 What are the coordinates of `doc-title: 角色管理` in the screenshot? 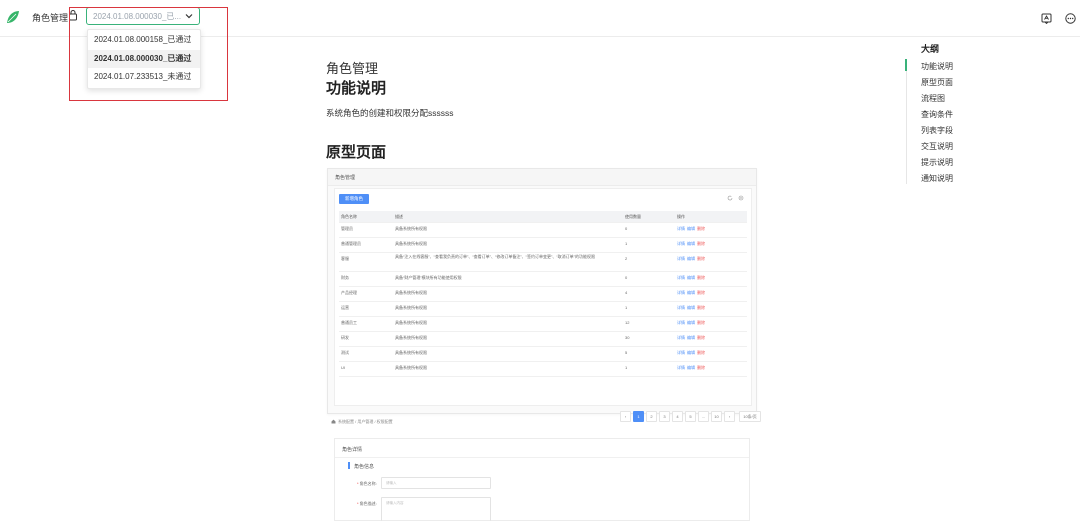 It's located at (352, 68).